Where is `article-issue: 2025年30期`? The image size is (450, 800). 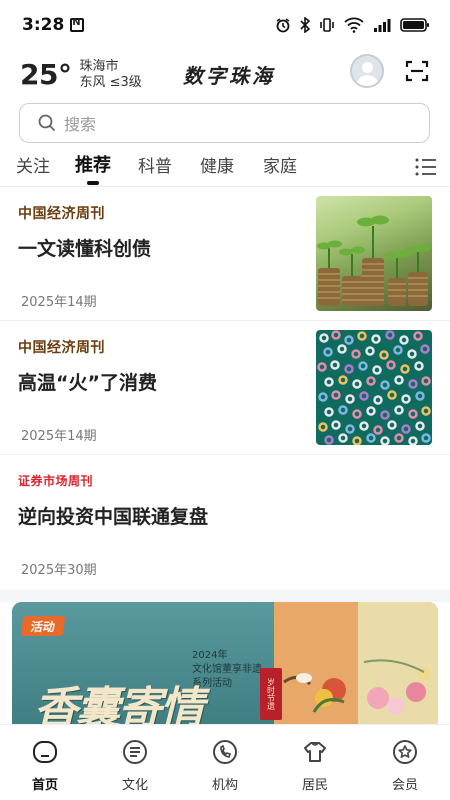
article-issue: 2025年30期 is located at coordinates (59, 570).